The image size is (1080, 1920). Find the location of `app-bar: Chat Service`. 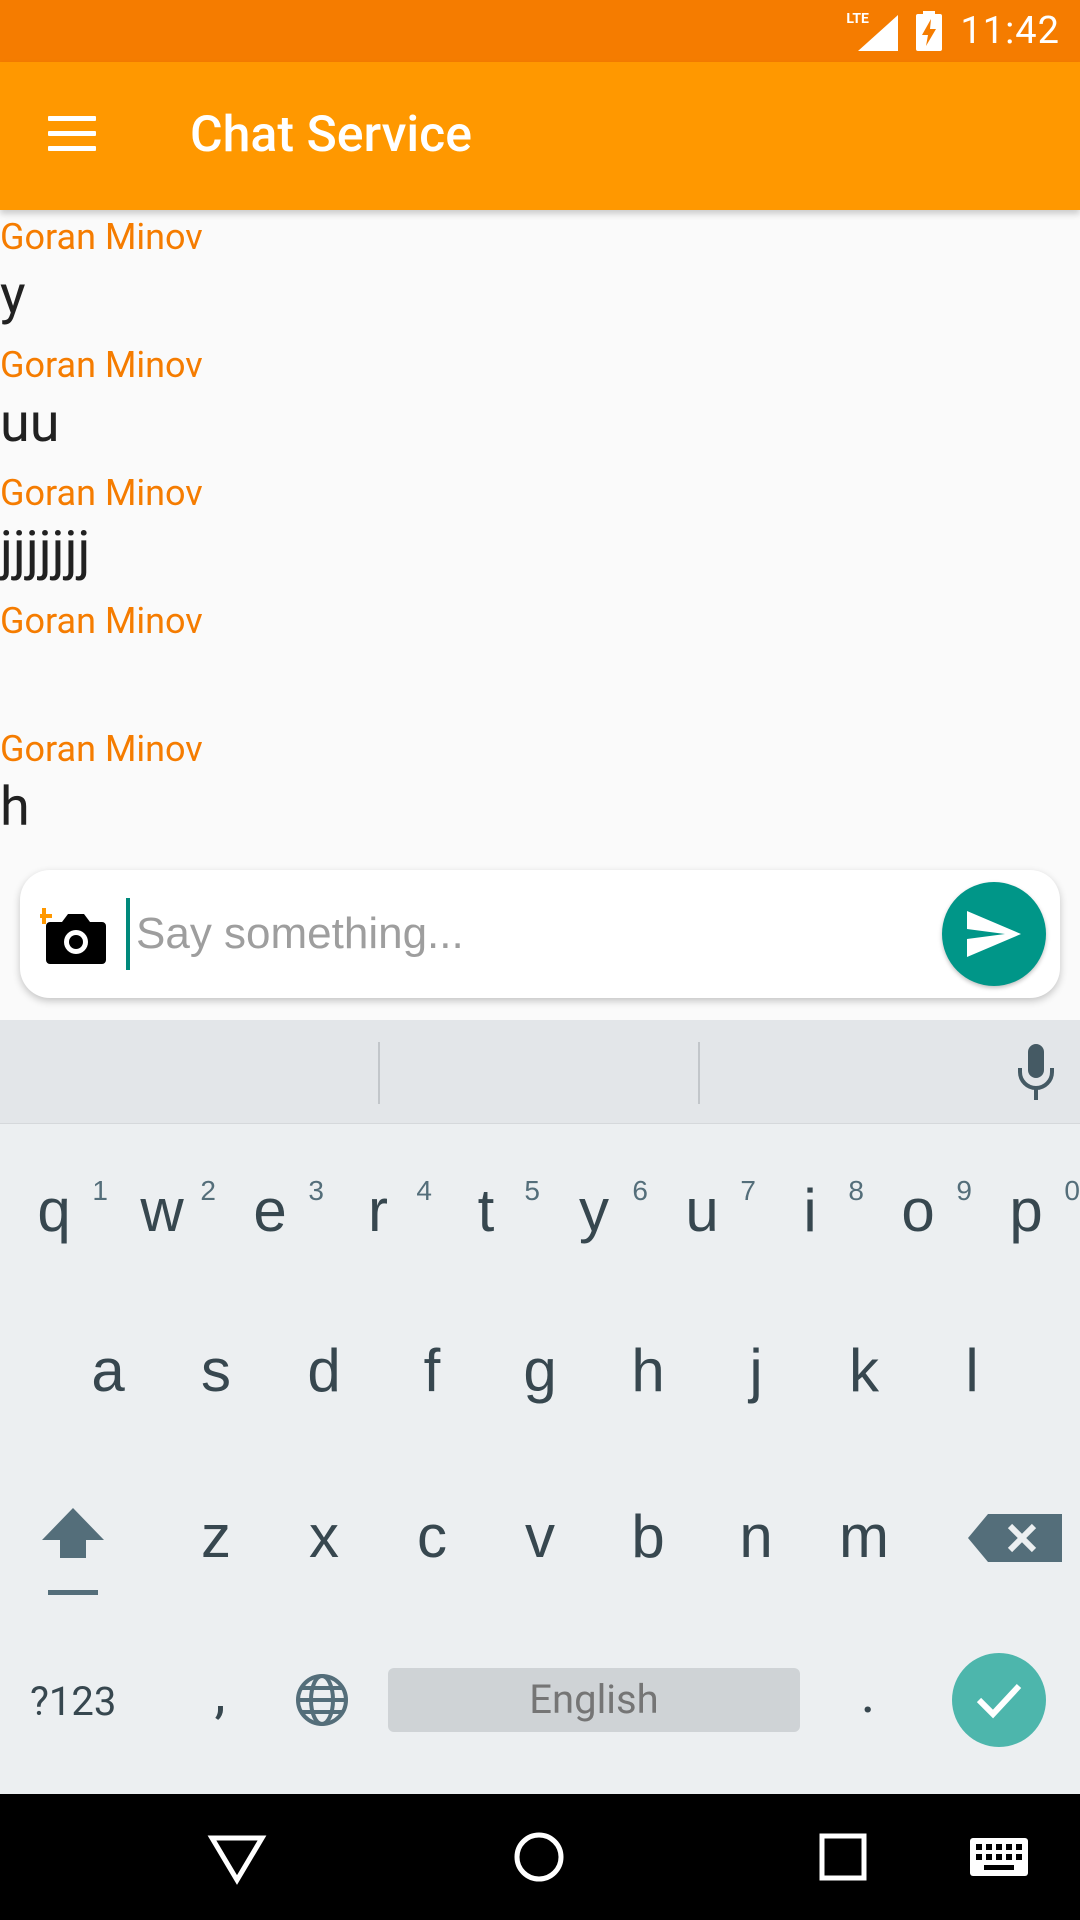

app-bar: Chat Service is located at coordinates (540, 136).